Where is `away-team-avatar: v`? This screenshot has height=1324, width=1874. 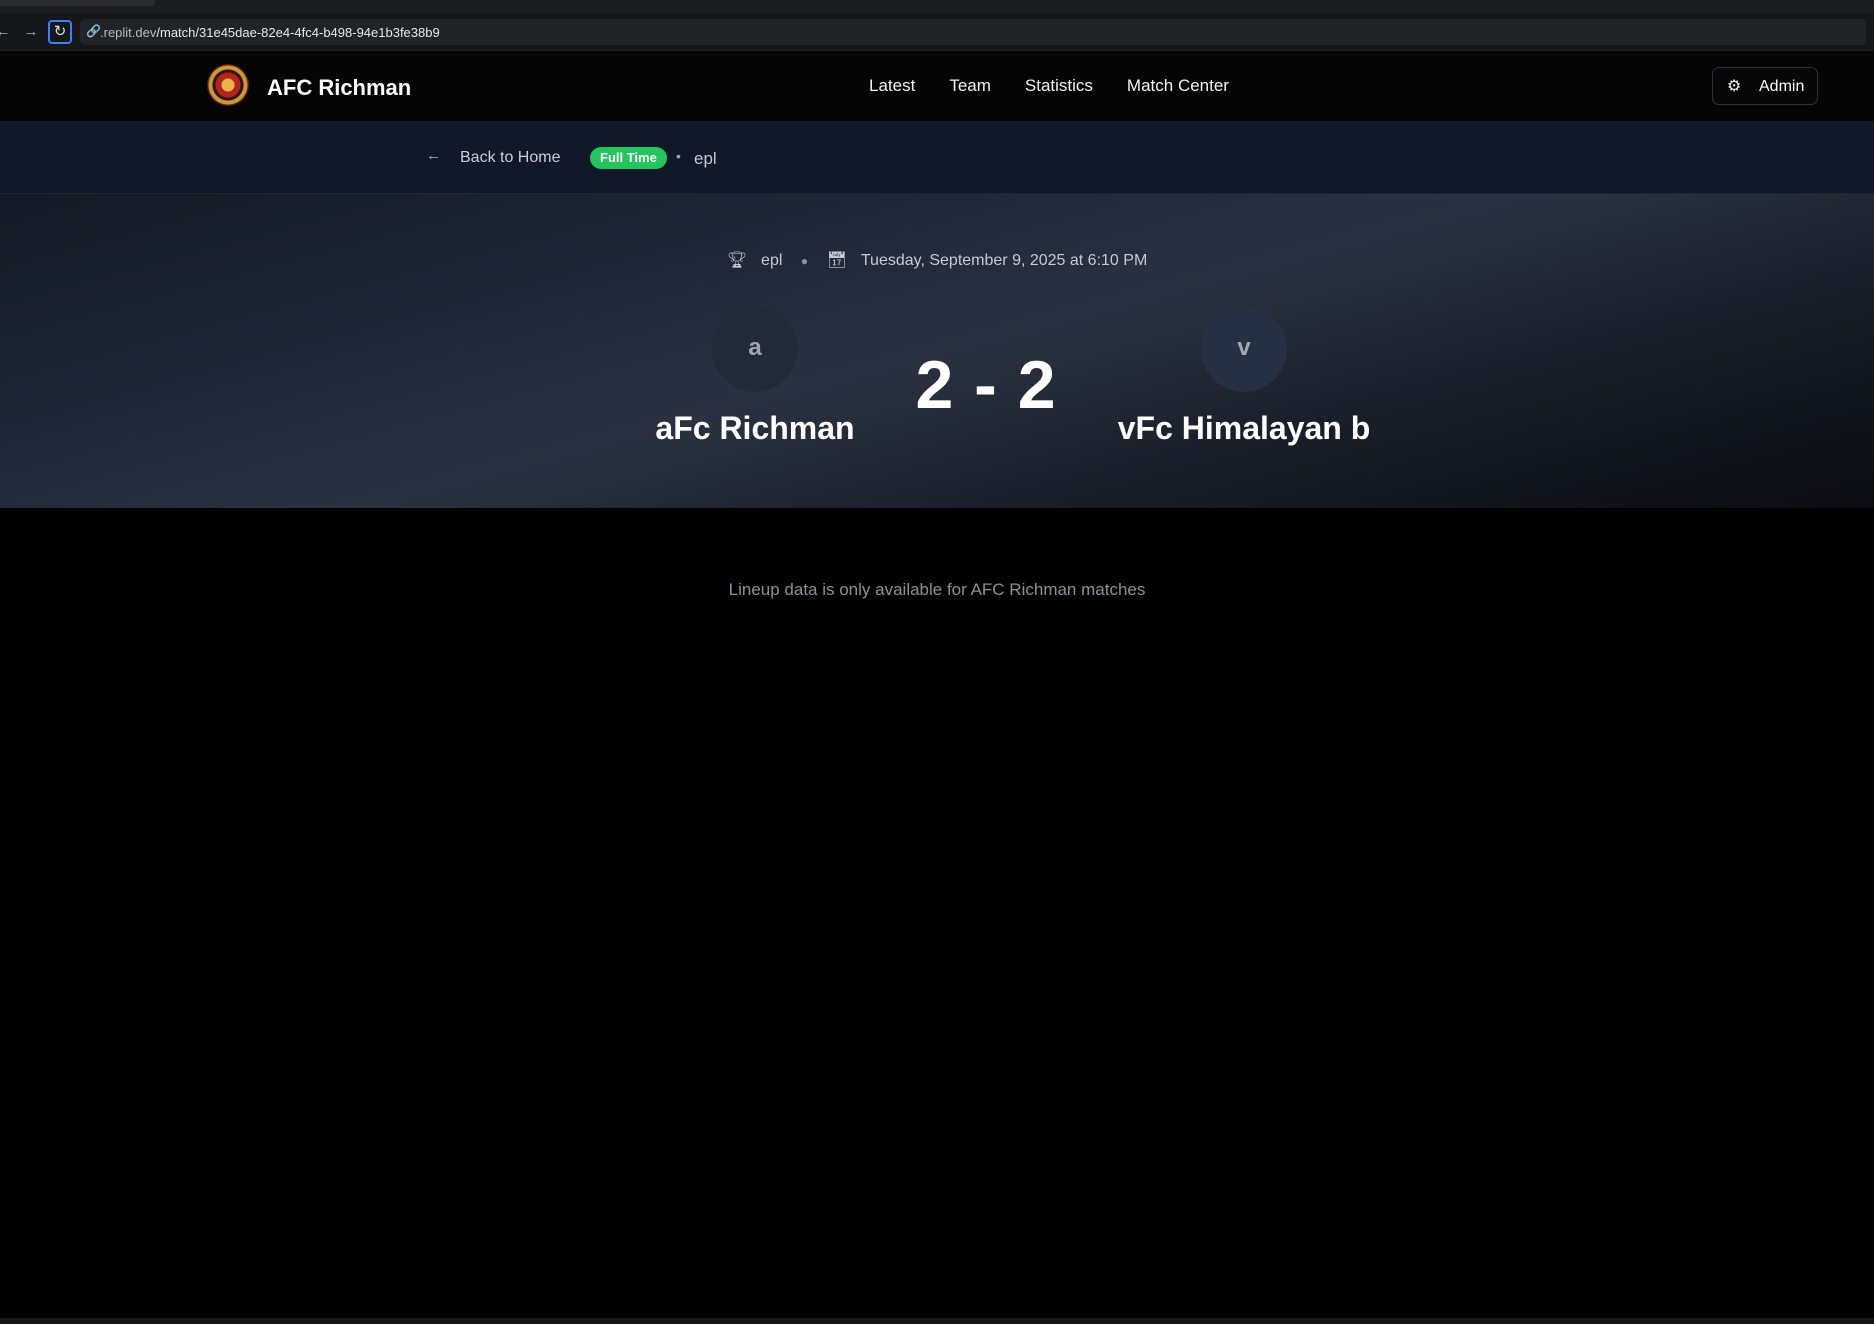 away-team-avatar: v is located at coordinates (1244, 349).